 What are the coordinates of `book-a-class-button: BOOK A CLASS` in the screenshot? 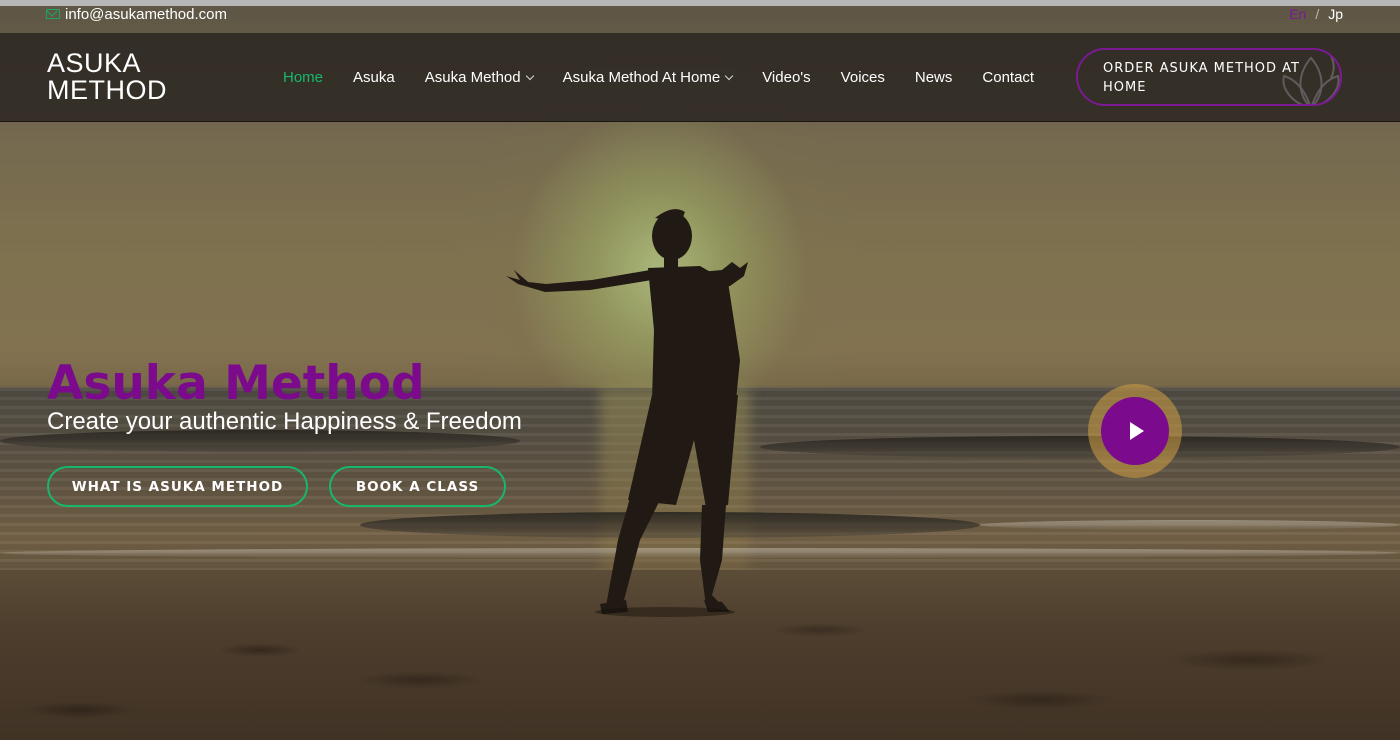 It's located at (417, 486).